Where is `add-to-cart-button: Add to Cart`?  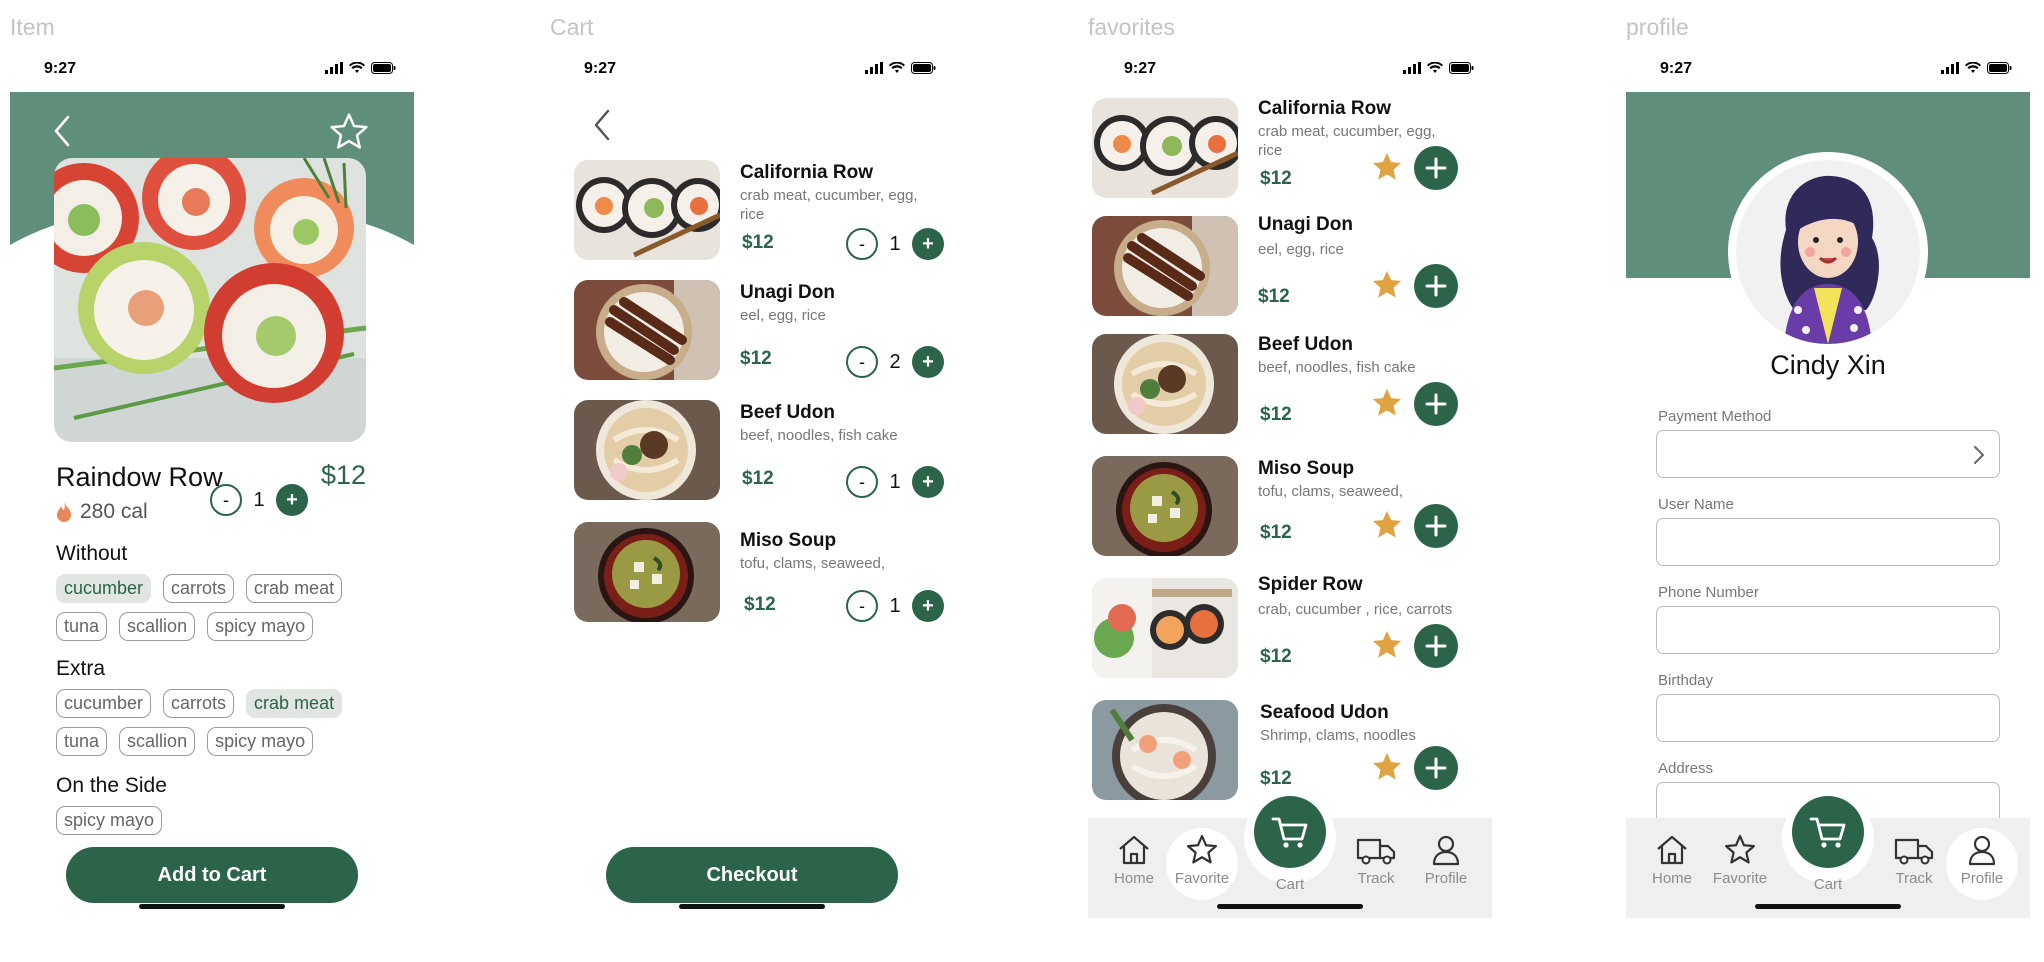
add-to-cart-button: Add to Cart is located at coordinates (212, 875).